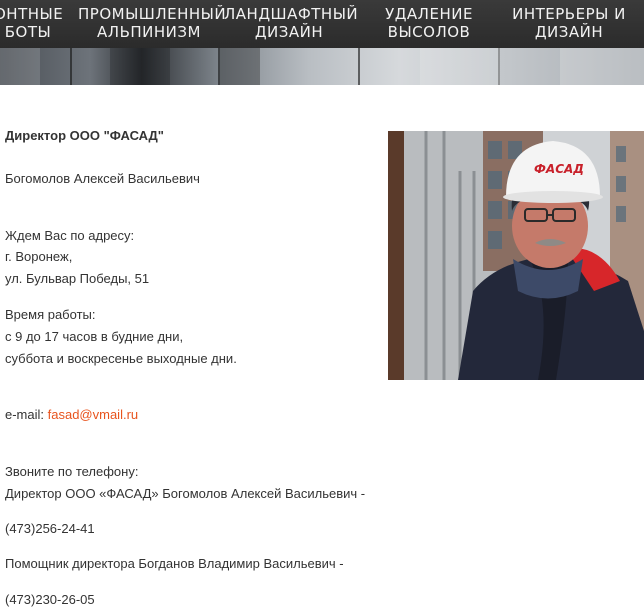  What do you see at coordinates (32, 14) in the screenshot?
I see `nav-item-label-line1: онтные` at bounding box center [32, 14].